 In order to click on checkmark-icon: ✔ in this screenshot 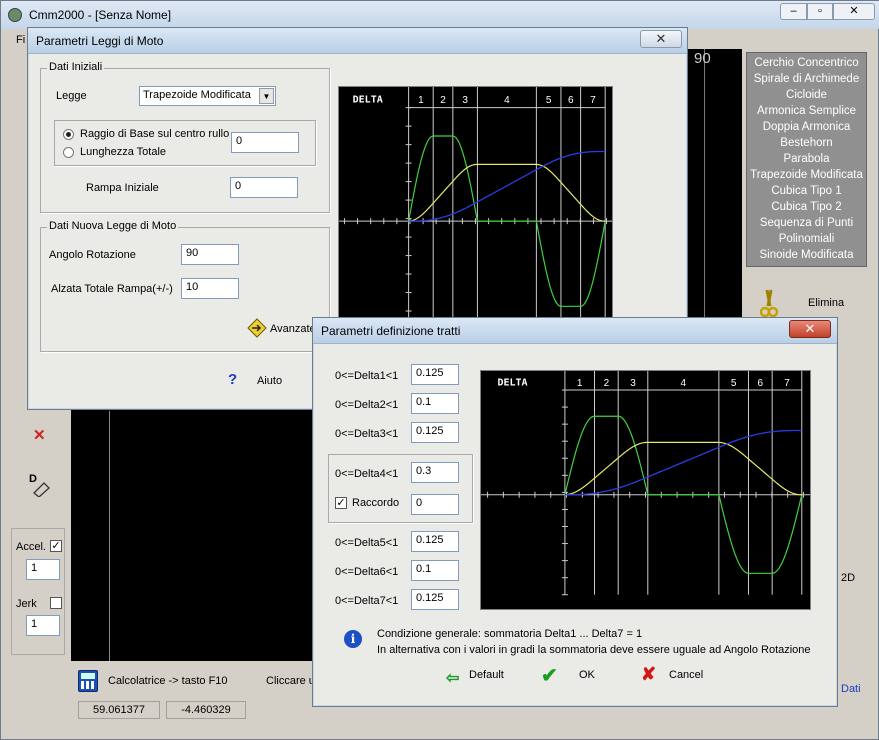, I will do `click(549, 675)`.